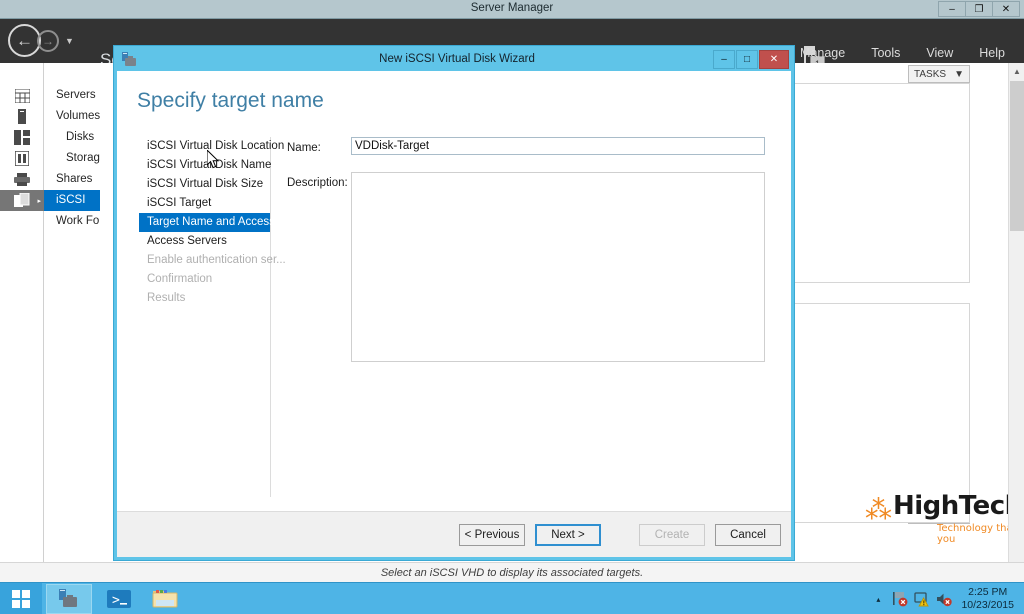 The width and height of the screenshot is (1024, 614). Describe the element at coordinates (211, 146) in the screenshot. I see `wizard-step-iscsi-virtual-disk-location: iSCSI Virtual Disk Location` at that location.